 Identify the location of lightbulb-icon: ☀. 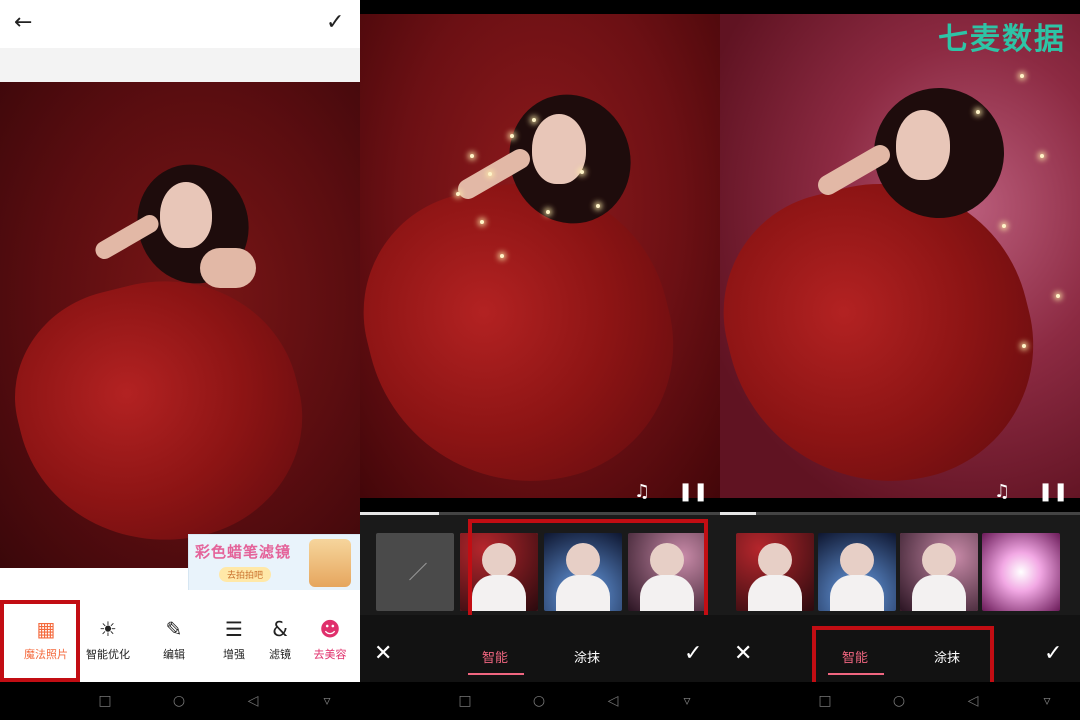
(108, 629).